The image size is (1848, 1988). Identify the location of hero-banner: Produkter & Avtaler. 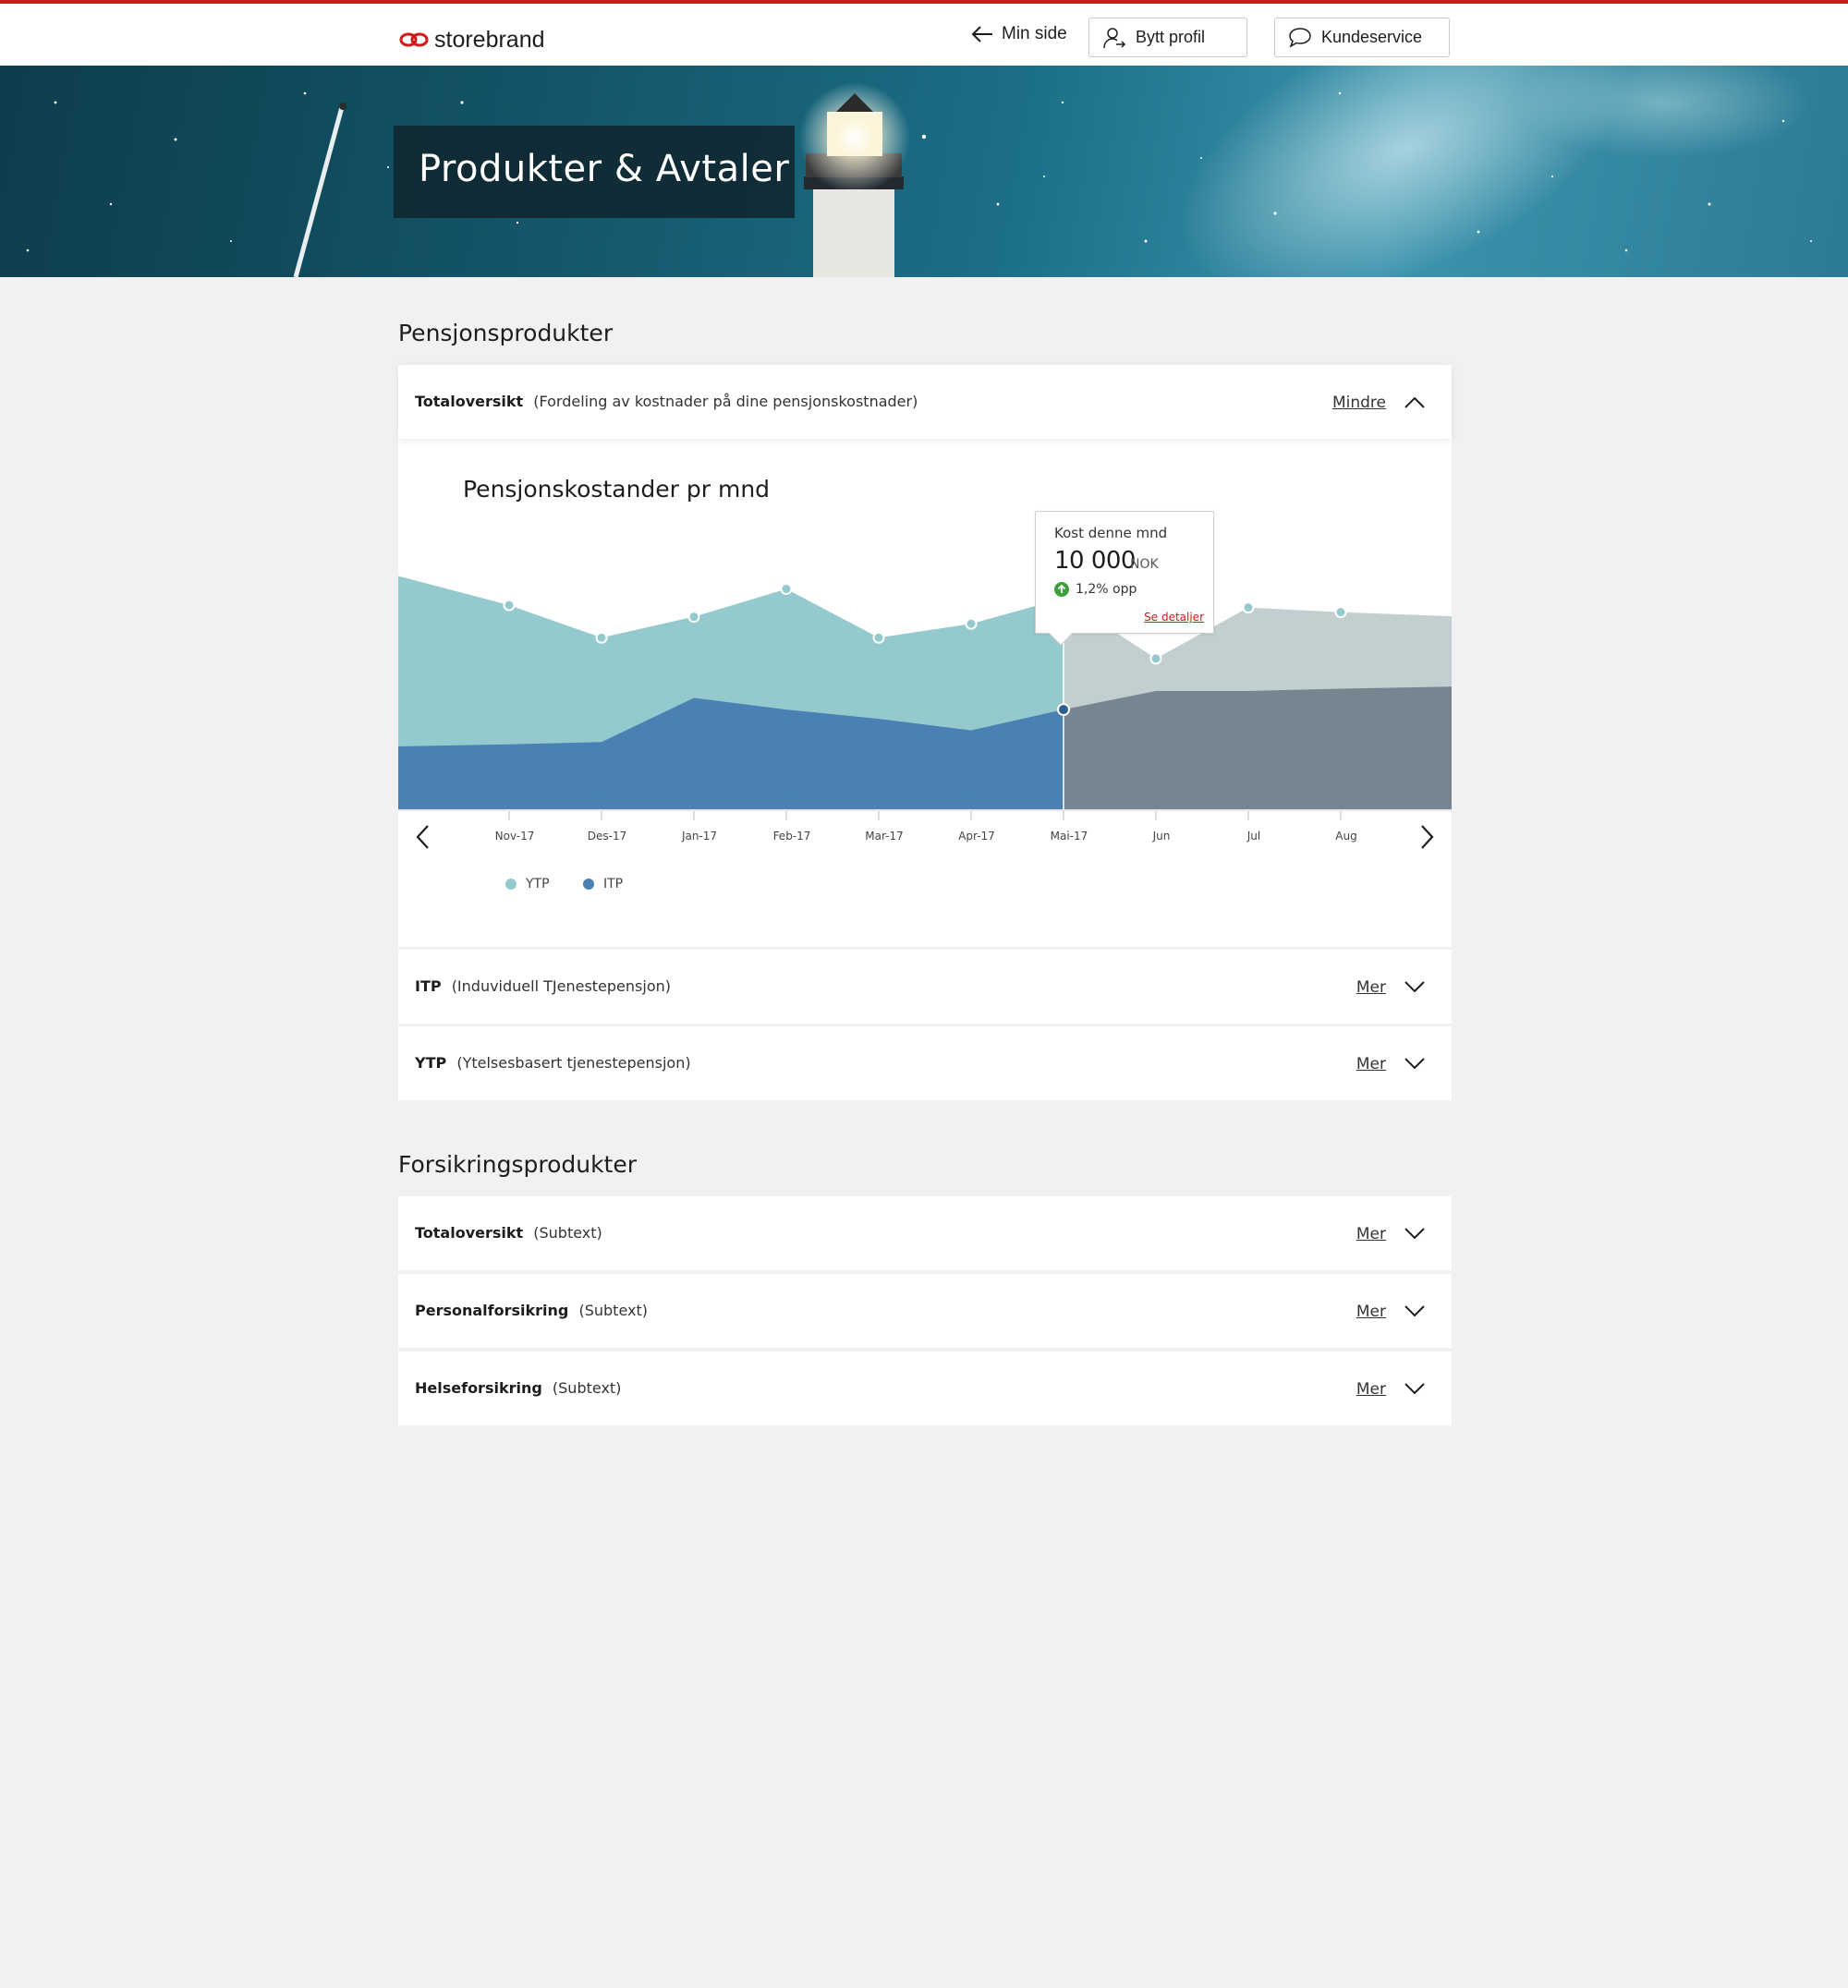
(924, 171).